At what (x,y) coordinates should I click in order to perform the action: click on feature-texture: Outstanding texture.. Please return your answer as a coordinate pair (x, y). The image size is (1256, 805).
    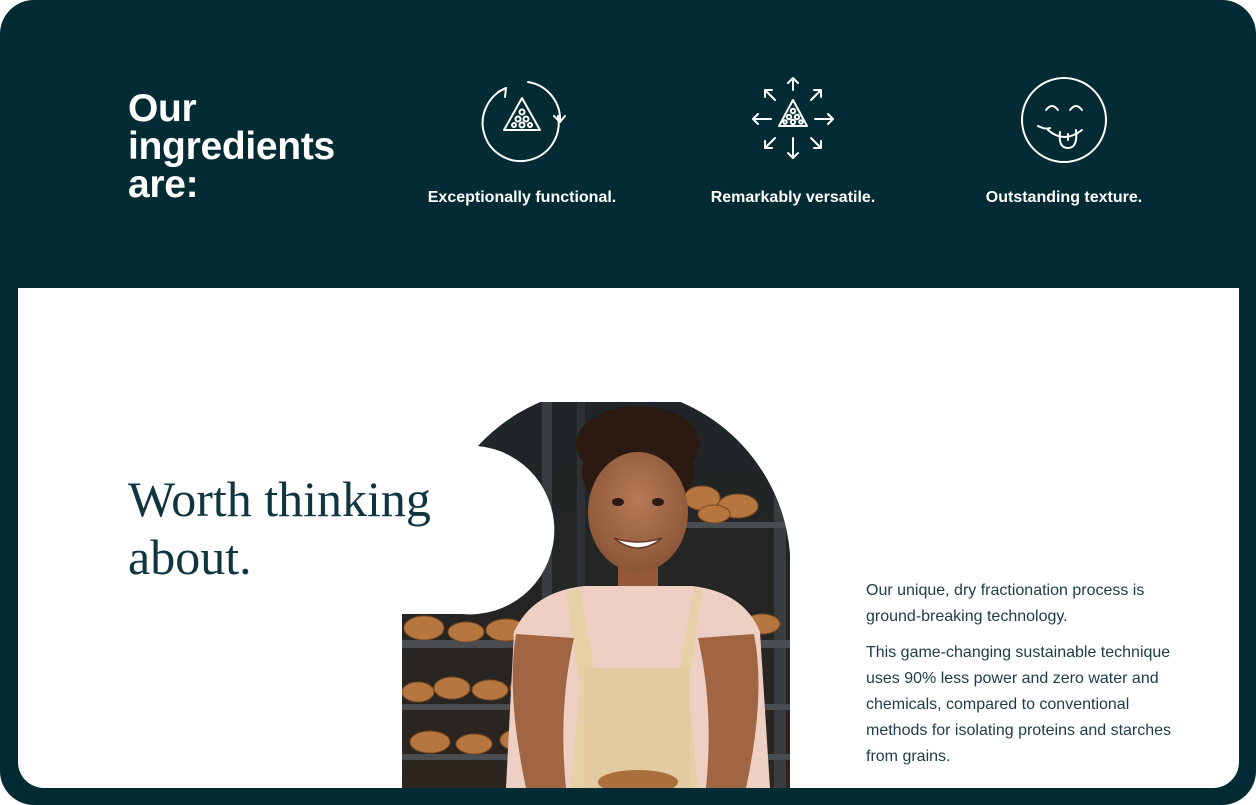
    Looking at the image, I should click on (1064, 141).